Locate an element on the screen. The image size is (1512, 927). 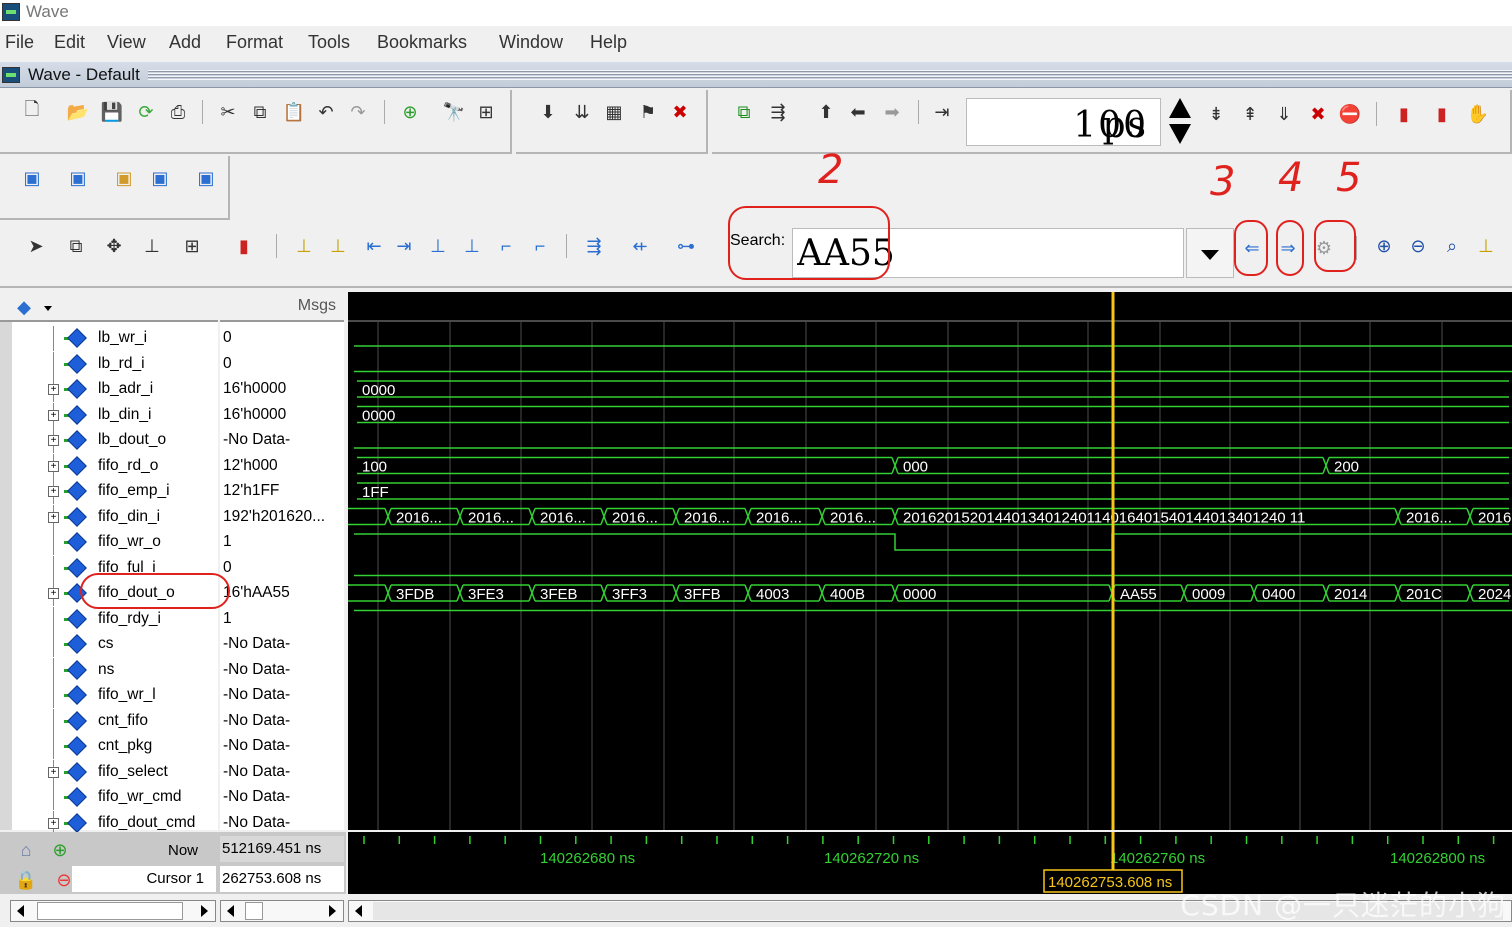
insert-cursor-icon: ⊥ is located at coordinates (304, 246).